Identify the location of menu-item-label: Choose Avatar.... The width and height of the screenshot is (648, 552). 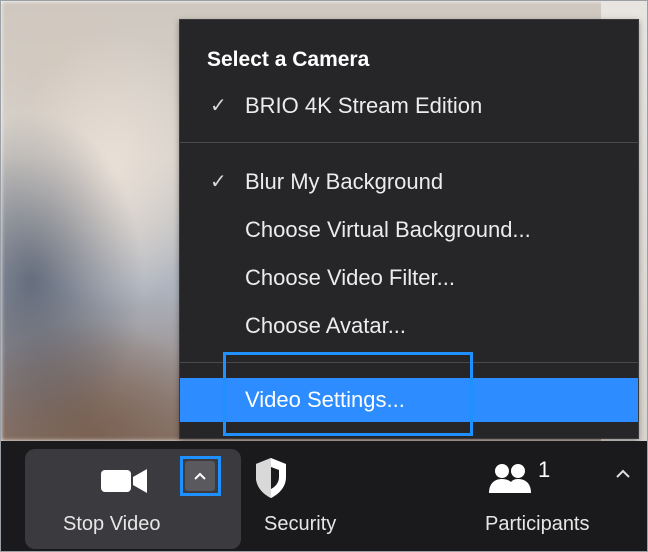
(326, 325).